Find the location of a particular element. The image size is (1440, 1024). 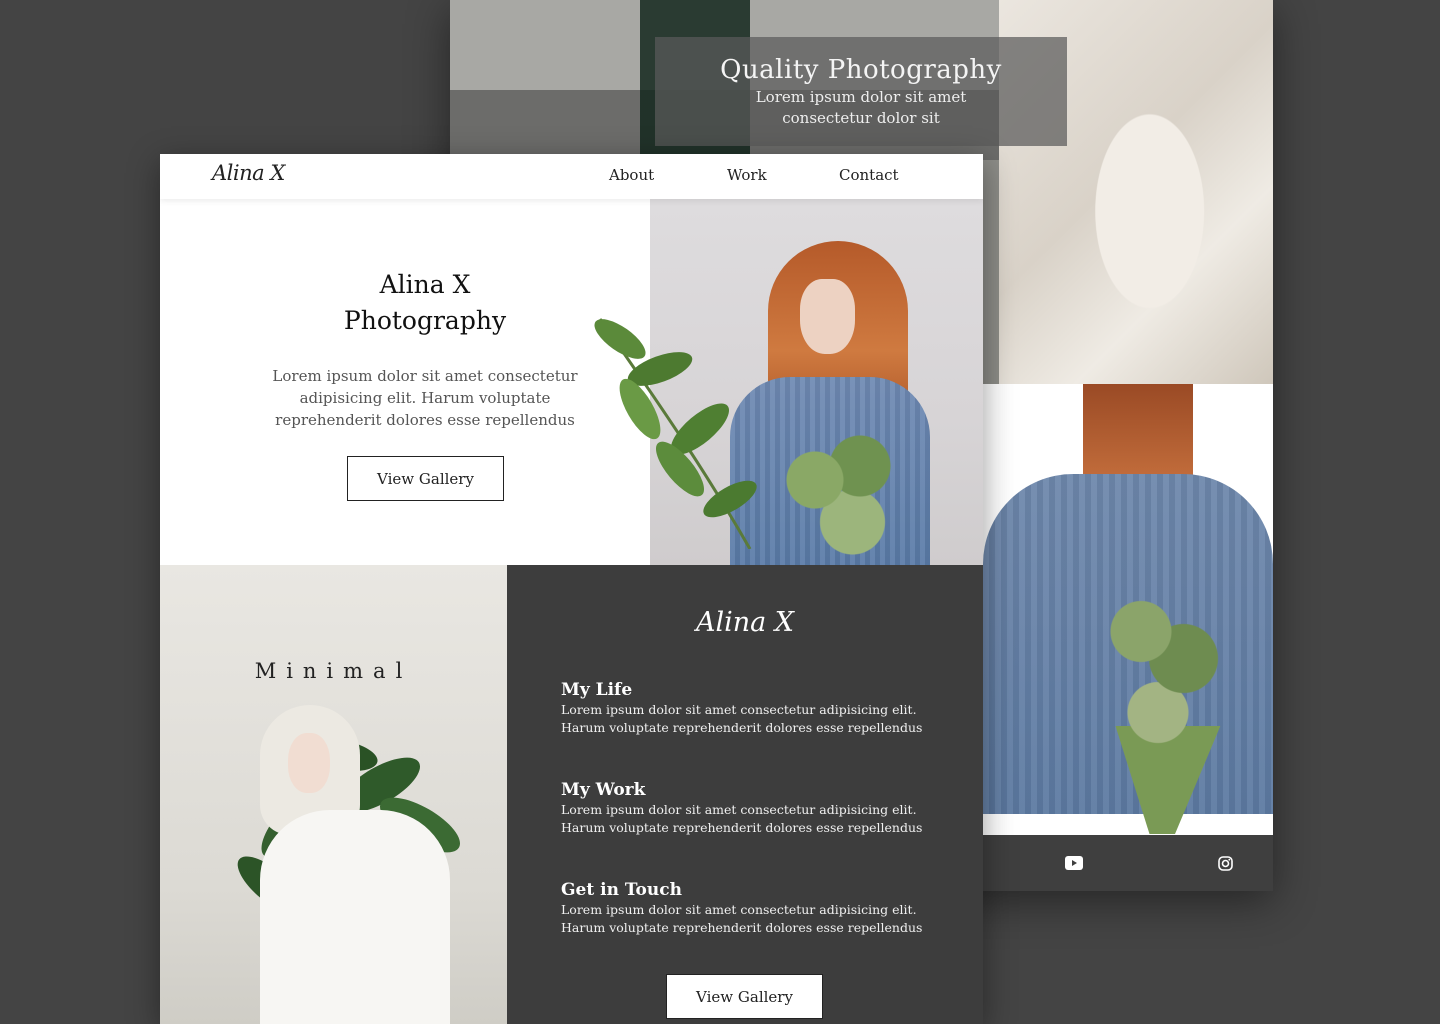

minimal-label: Minimal is located at coordinates (333, 671).